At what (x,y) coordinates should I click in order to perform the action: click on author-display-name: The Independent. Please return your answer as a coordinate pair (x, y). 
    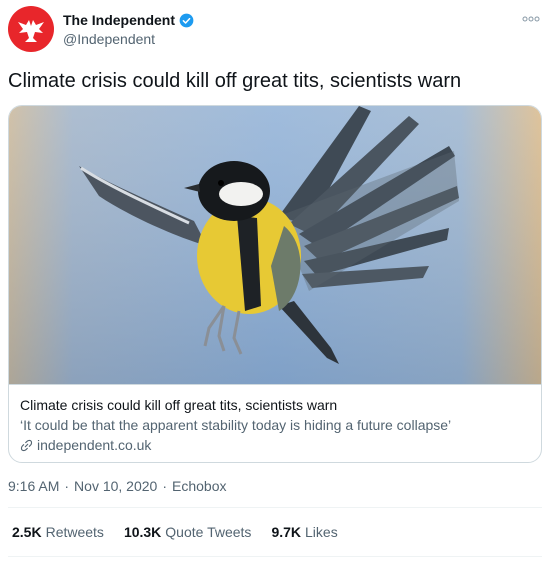
    Looking at the image, I should click on (119, 20).